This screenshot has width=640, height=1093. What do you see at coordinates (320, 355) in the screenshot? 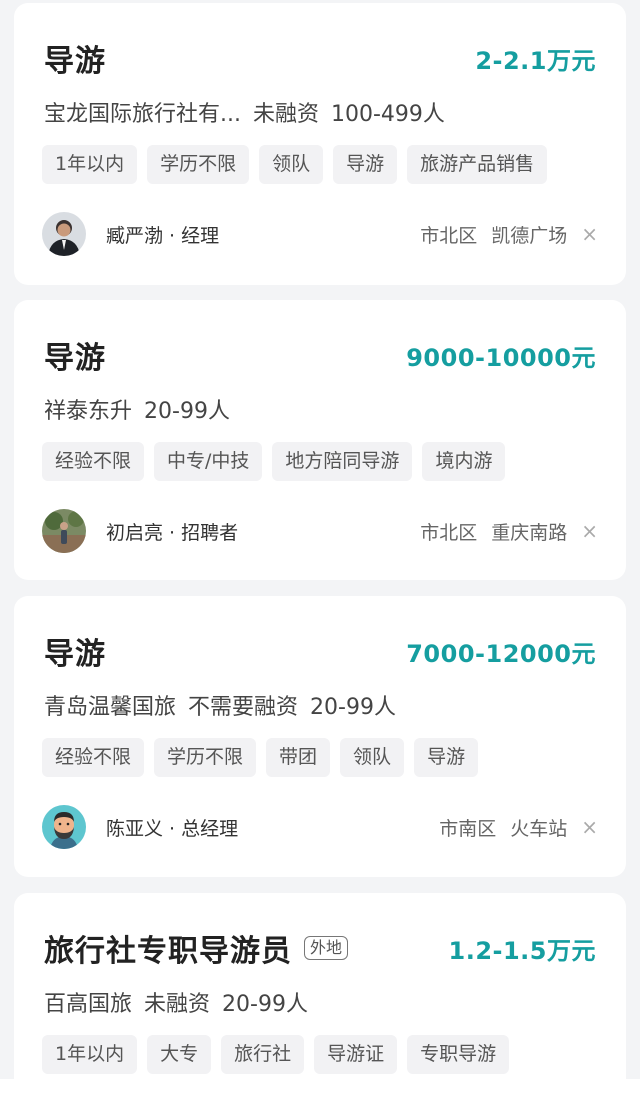
I see `job-header: 导游 9000-10000元` at bounding box center [320, 355].